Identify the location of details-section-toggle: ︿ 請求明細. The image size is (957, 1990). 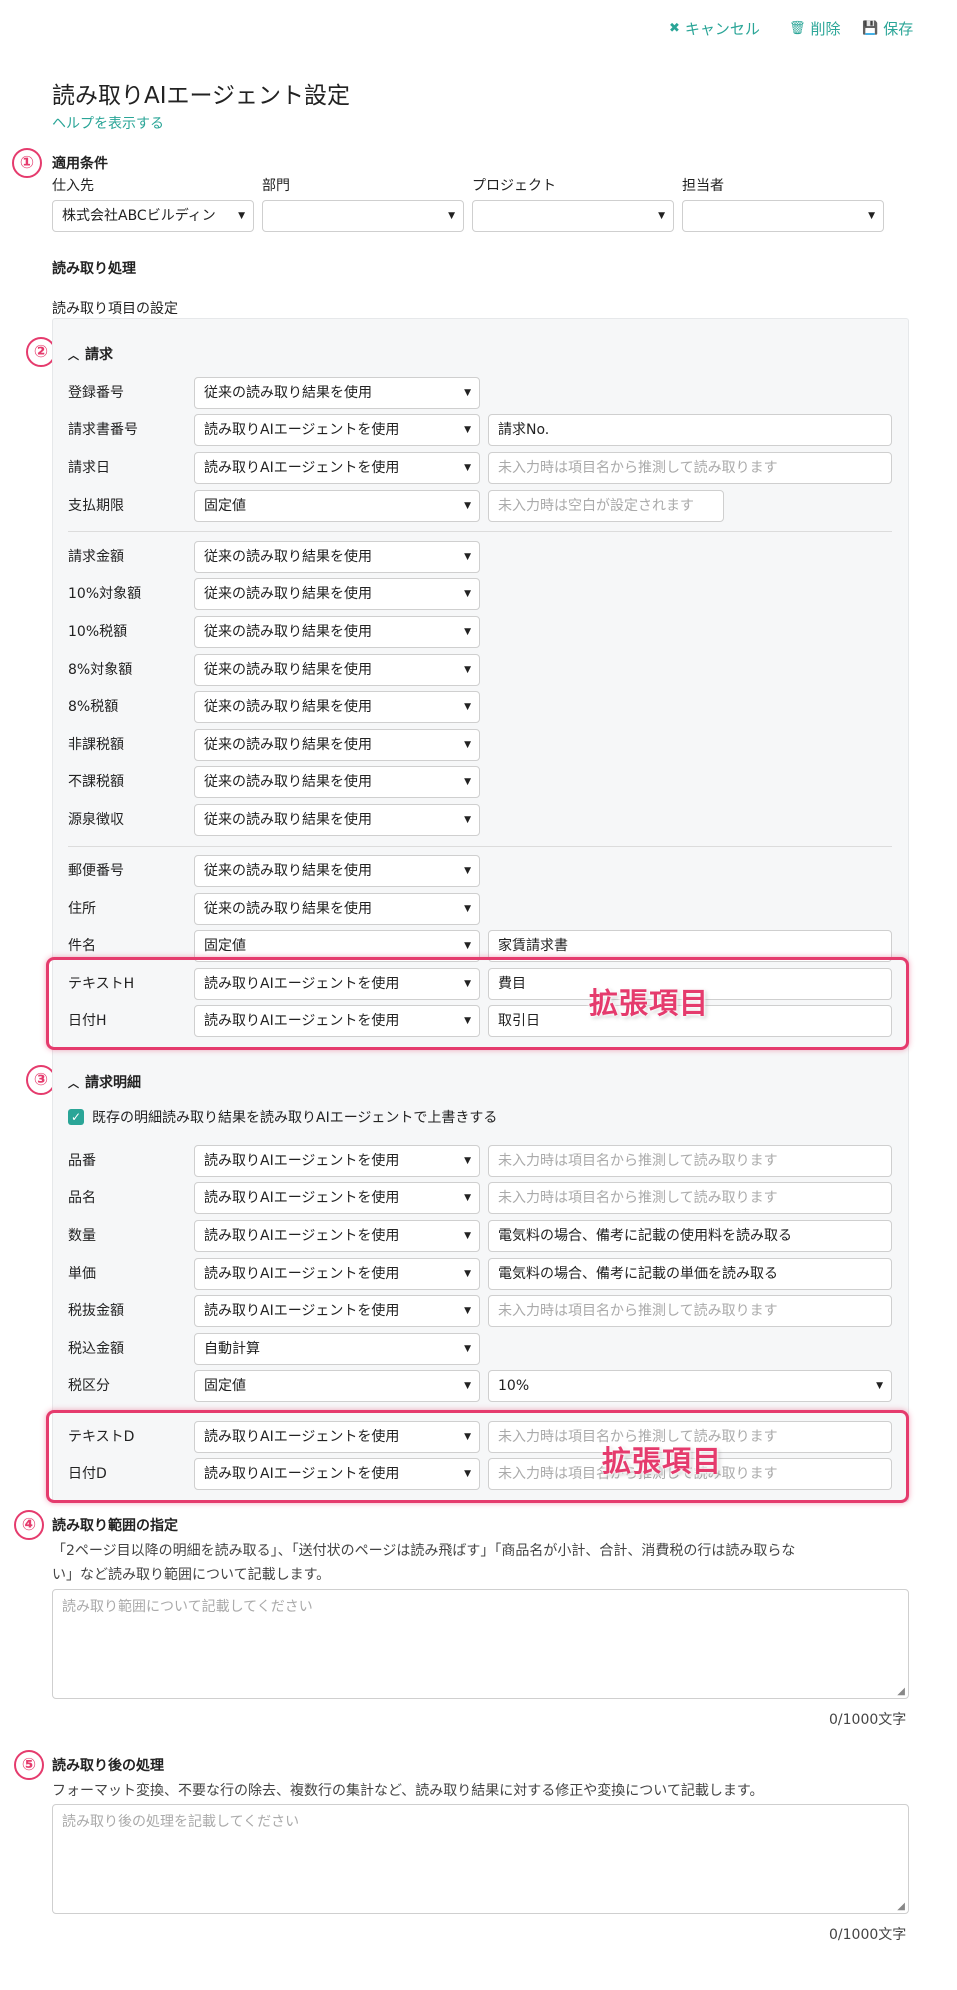
(104, 1082).